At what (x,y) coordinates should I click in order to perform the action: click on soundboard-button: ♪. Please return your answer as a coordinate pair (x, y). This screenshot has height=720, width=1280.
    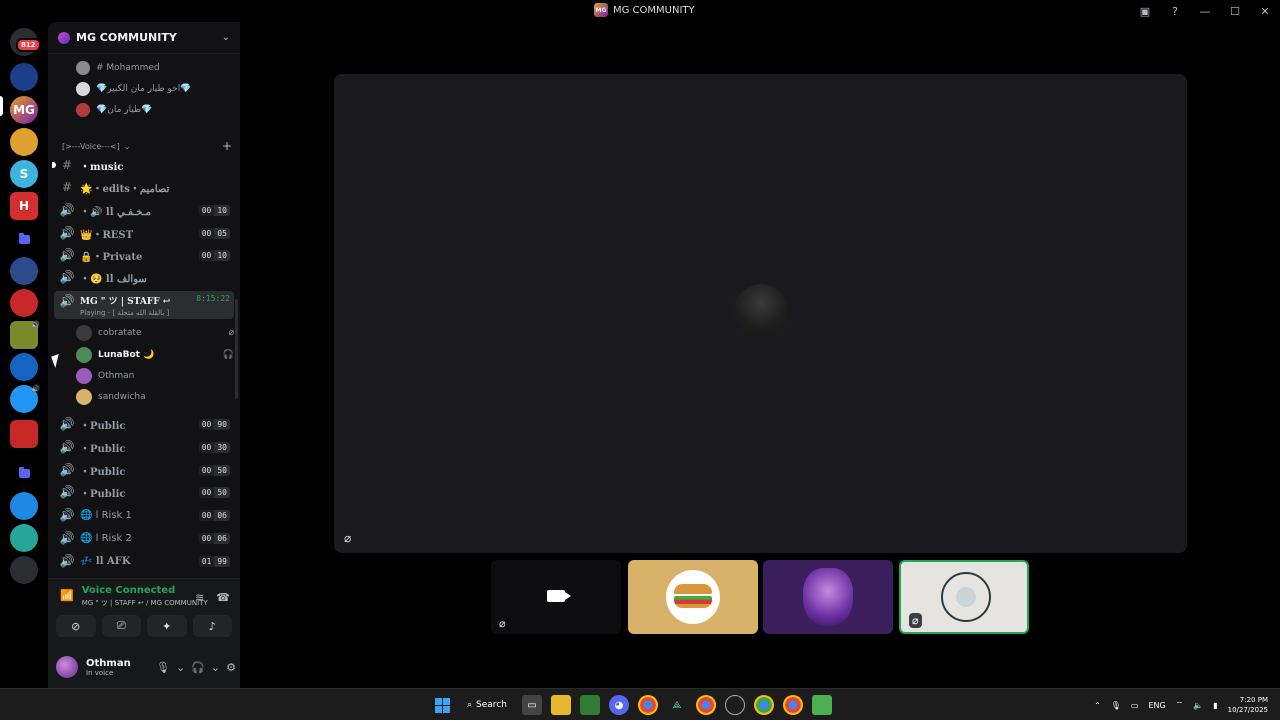
    Looking at the image, I should click on (212, 626).